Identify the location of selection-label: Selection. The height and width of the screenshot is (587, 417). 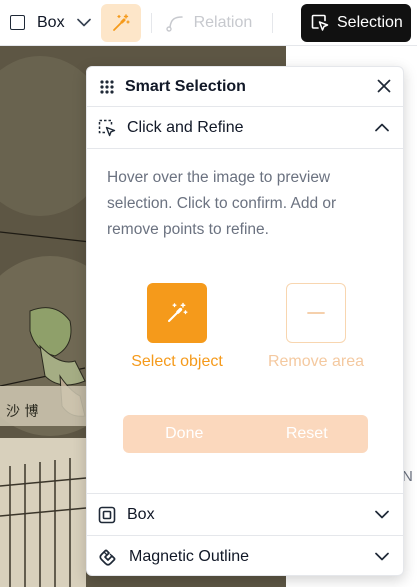
(370, 22).